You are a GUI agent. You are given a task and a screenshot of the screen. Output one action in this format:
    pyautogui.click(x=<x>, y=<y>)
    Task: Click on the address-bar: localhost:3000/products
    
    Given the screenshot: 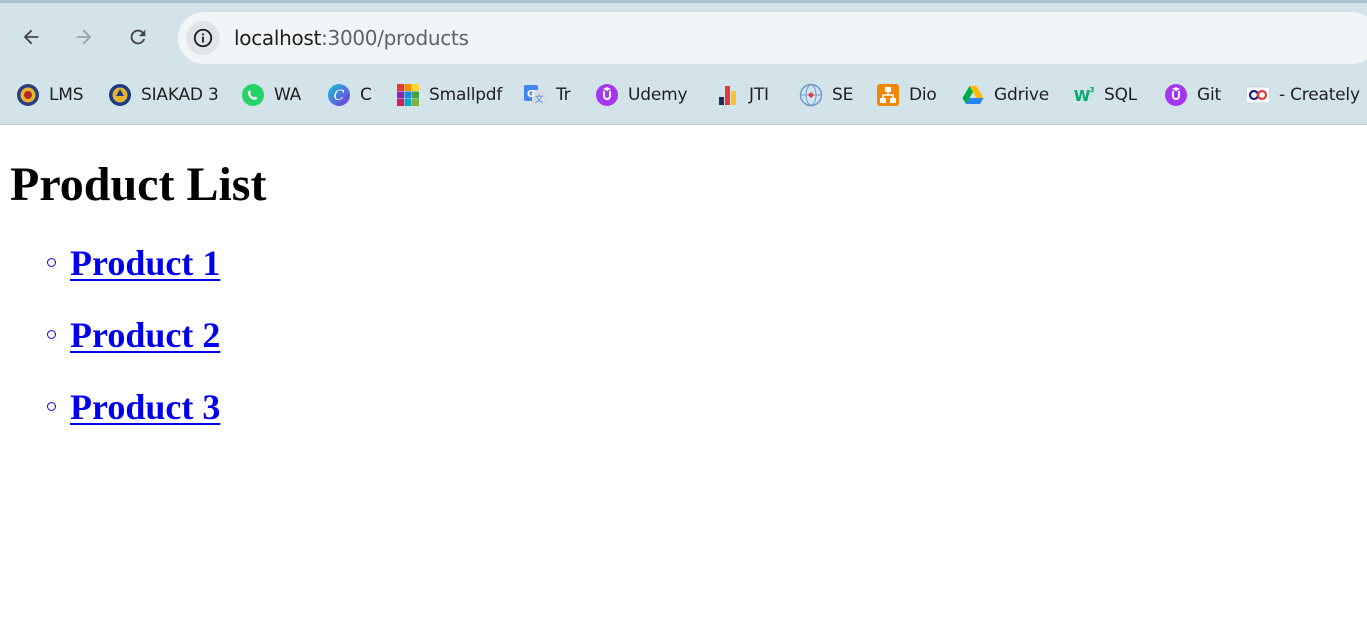 What is the action you would take?
    pyautogui.click(x=772, y=38)
    